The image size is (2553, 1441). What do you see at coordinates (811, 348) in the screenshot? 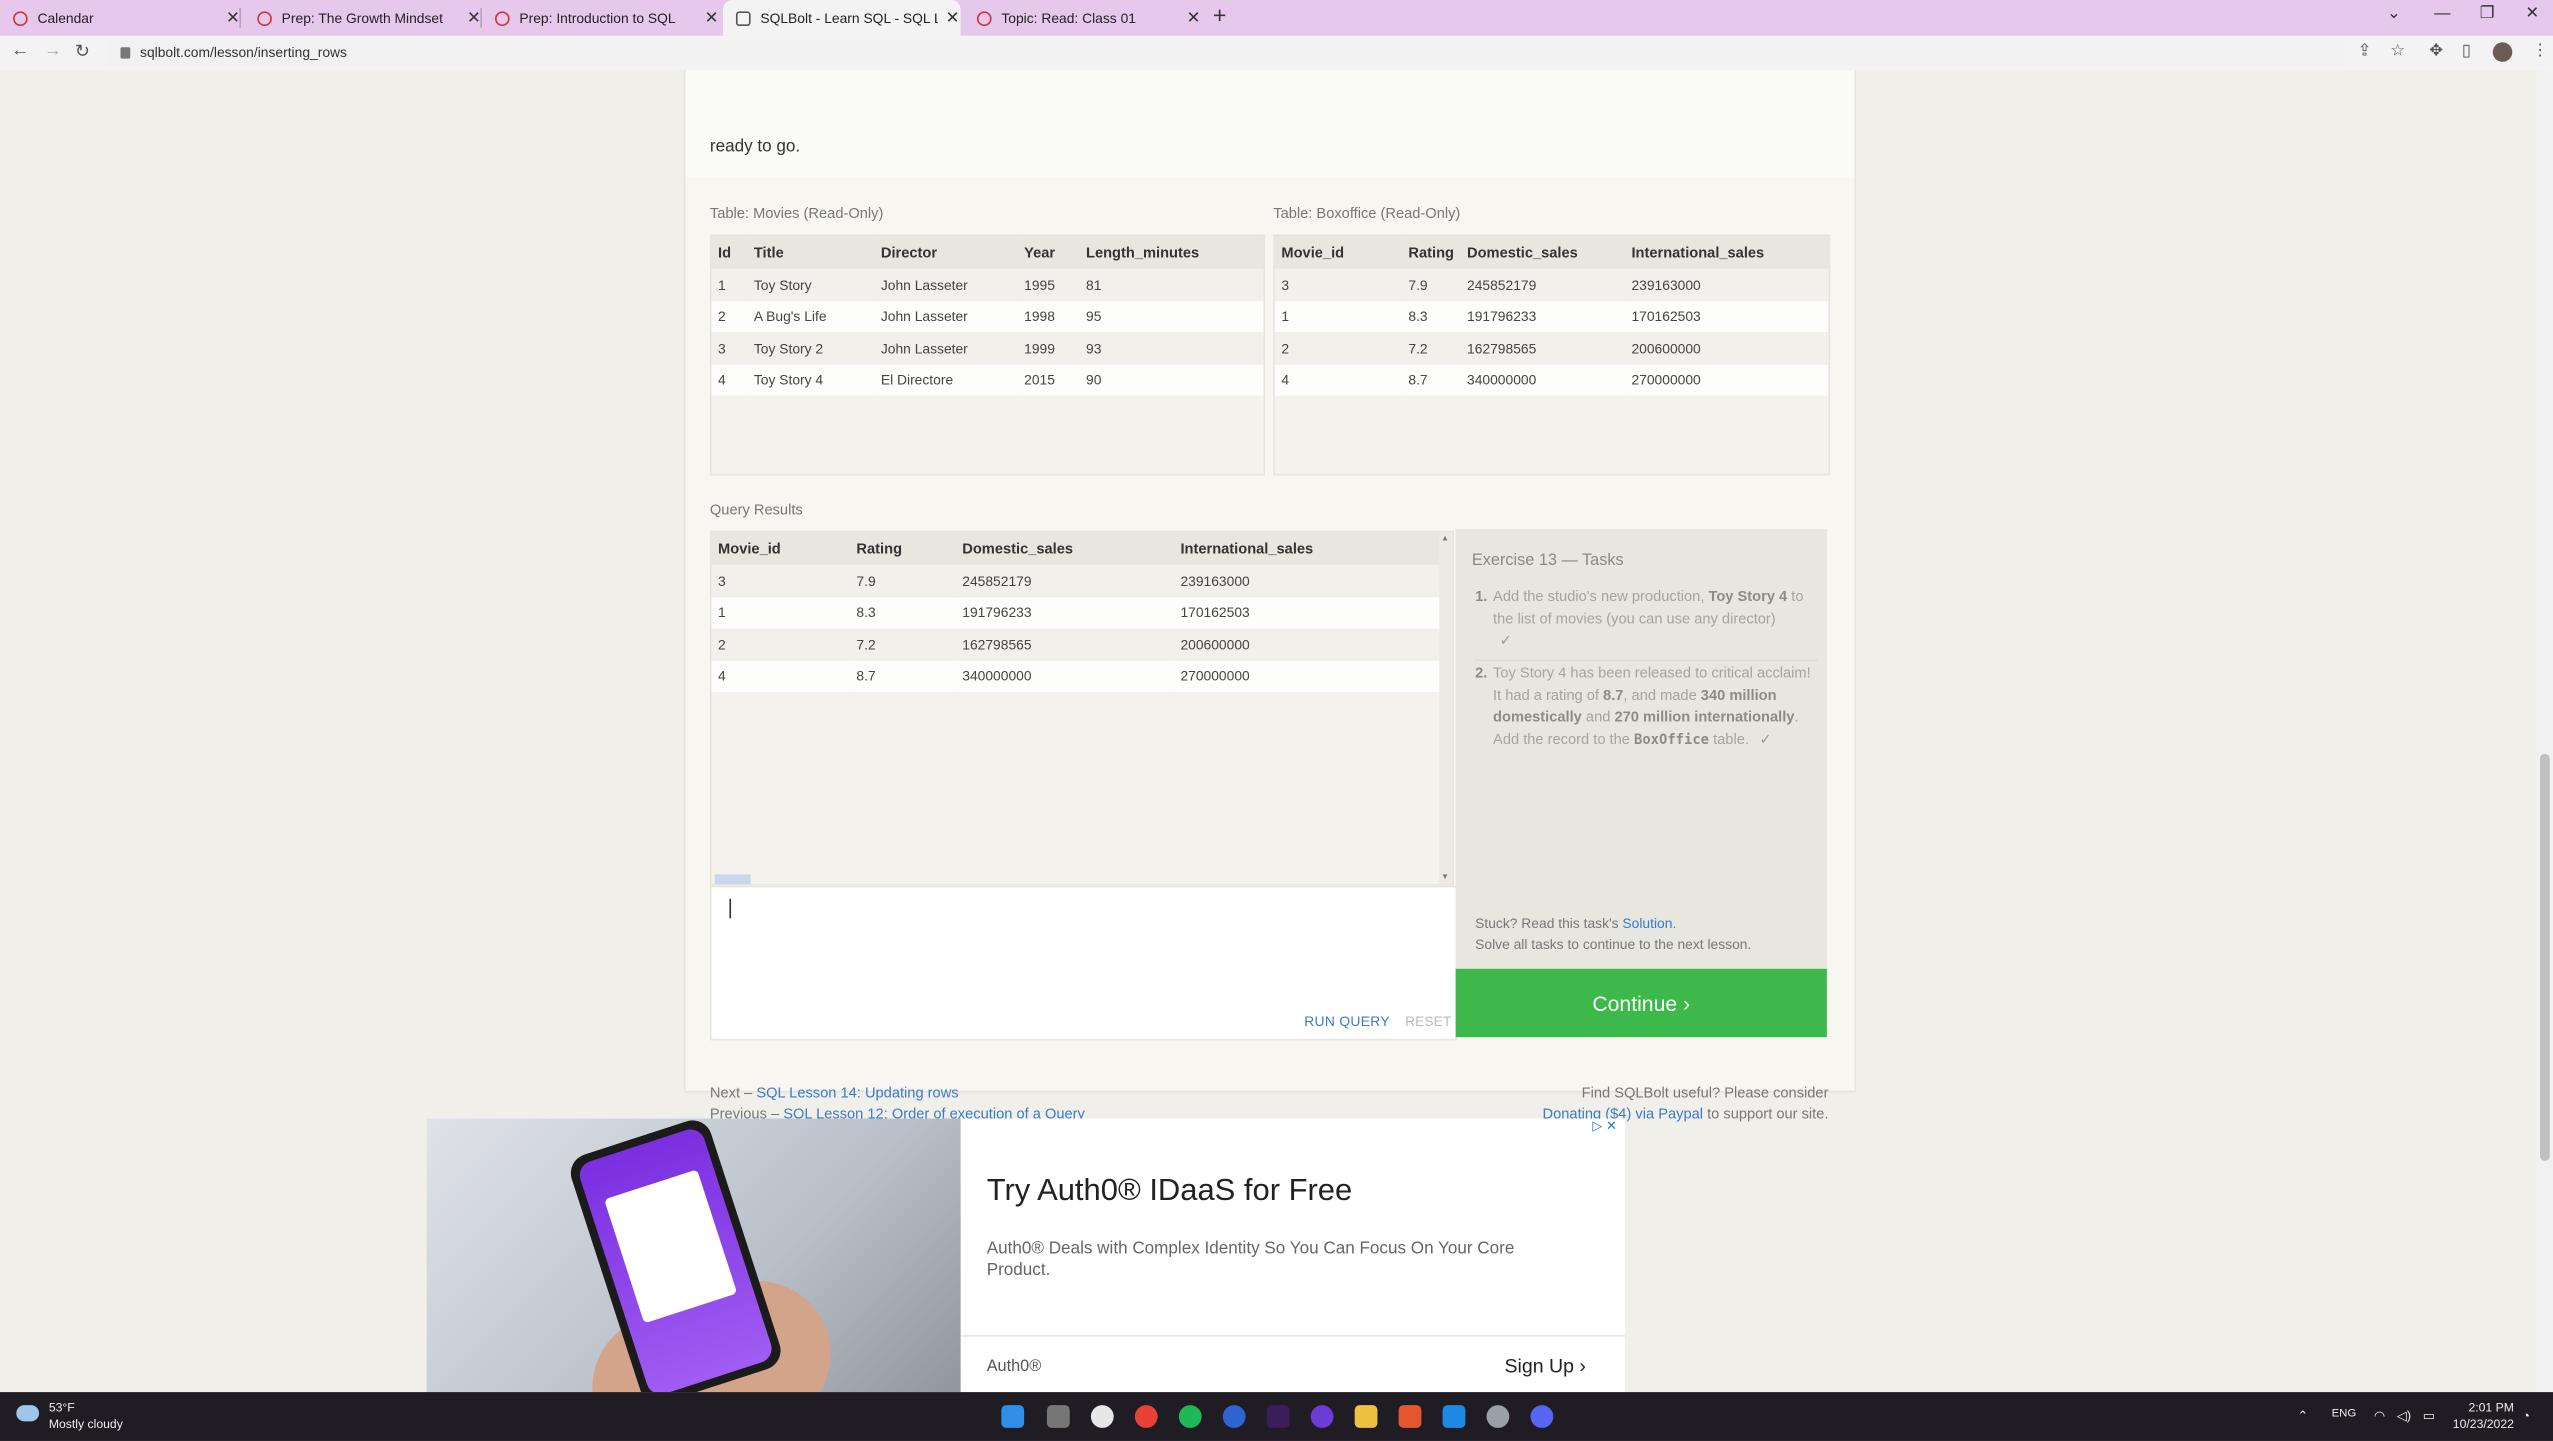
I see `table-cell: Toy Story 2` at bounding box center [811, 348].